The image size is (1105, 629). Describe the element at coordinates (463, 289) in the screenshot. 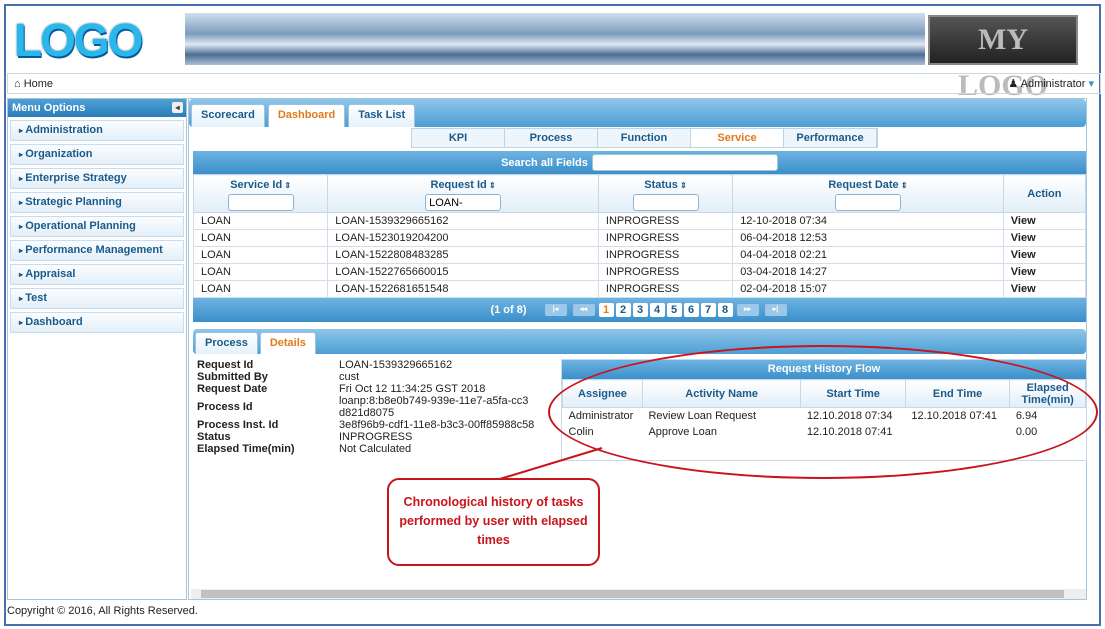

I see `table-cell: LOAN-1522681651548` at that location.